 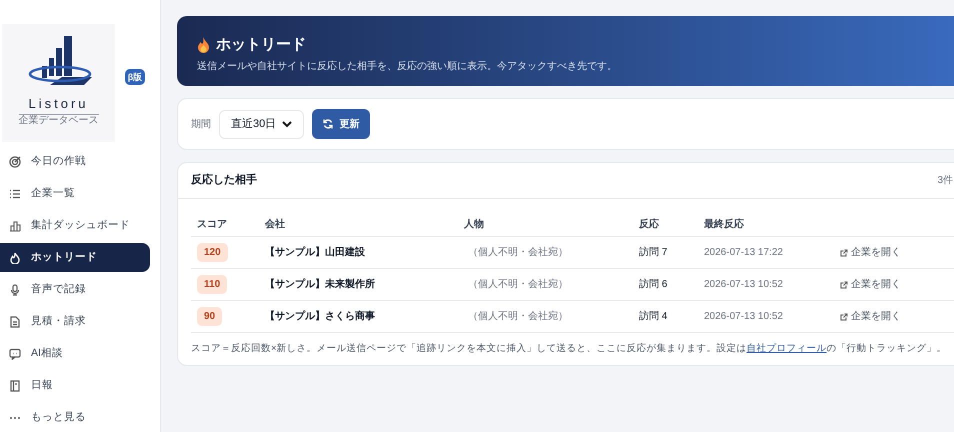 What do you see at coordinates (75, 225) in the screenshot?
I see `sidebar-item: 集計ダッシュボード` at bounding box center [75, 225].